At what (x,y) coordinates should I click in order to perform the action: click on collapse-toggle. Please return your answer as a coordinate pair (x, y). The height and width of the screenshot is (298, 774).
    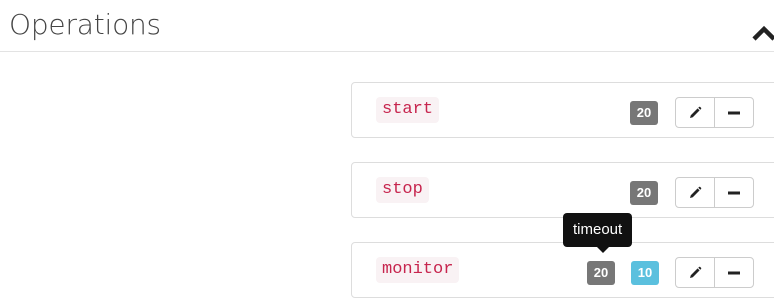
    Looking at the image, I should click on (763, 33).